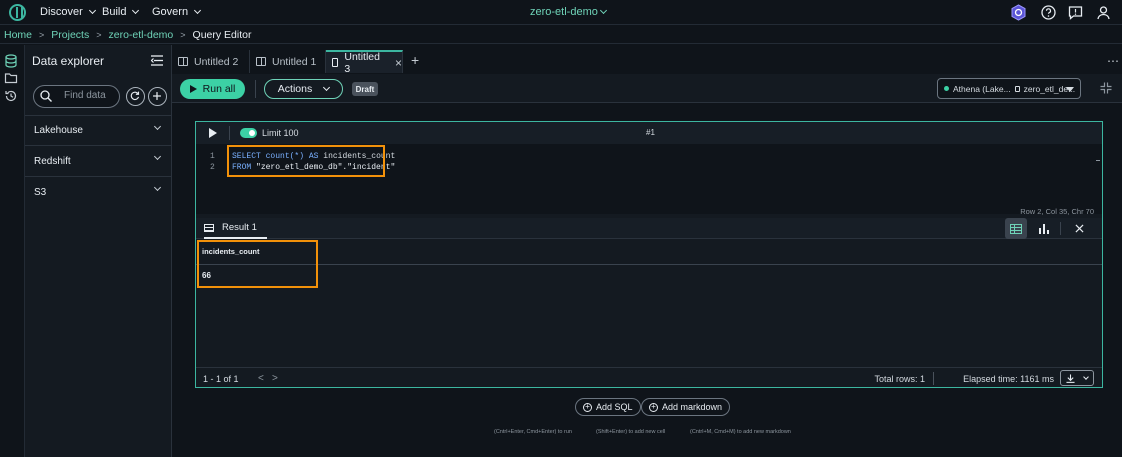 The width and height of the screenshot is (1122, 457). What do you see at coordinates (1075, 12) in the screenshot?
I see `feedback-icon` at bounding box center [1075, 12].